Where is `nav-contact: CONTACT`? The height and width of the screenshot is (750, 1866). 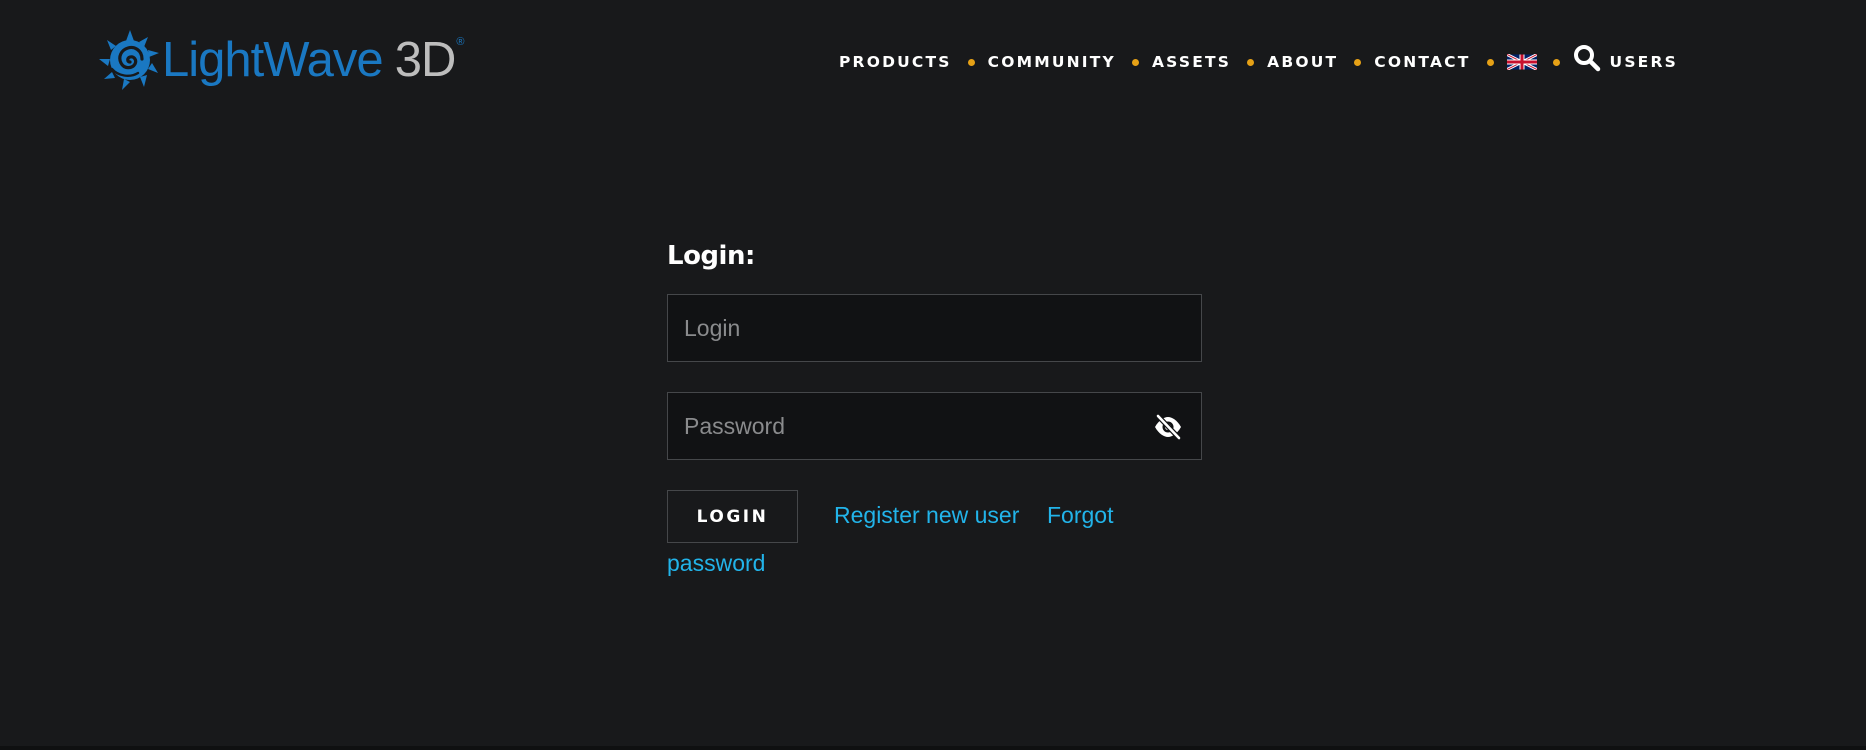 nav-contact: CONTACT is located at coordinates (1422, 62).